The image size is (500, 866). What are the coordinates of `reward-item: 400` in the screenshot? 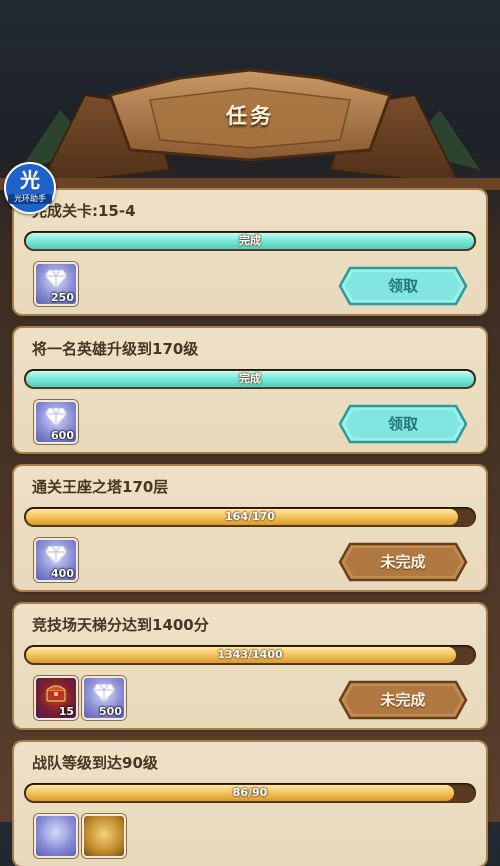 It's located at (56, 560).